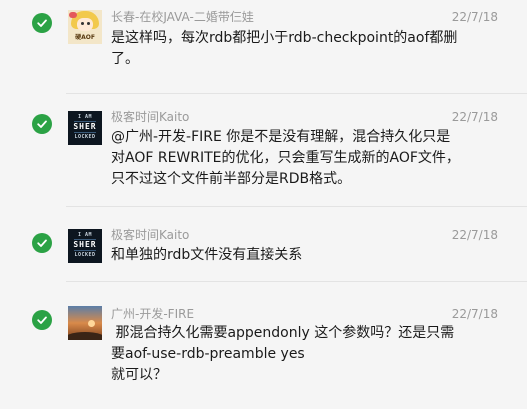  I want to click on message-line: 就可以？, so click(139, 375).